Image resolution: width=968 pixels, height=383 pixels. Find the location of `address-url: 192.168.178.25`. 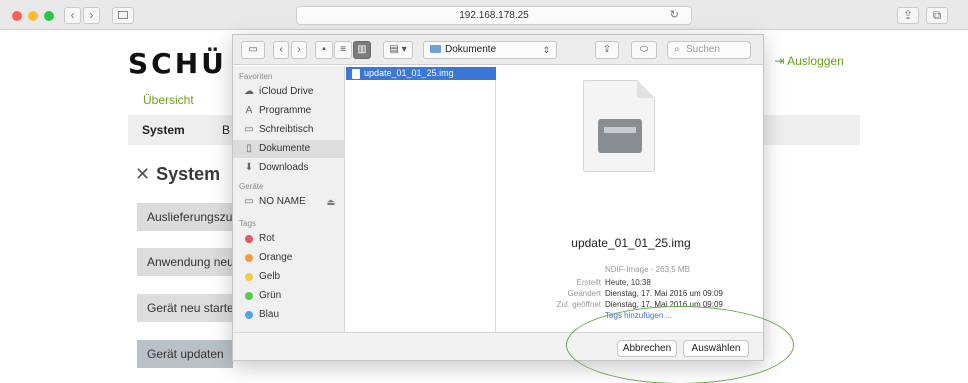

address-url: 192.168.178.25 is located at coordinates (494, 15).